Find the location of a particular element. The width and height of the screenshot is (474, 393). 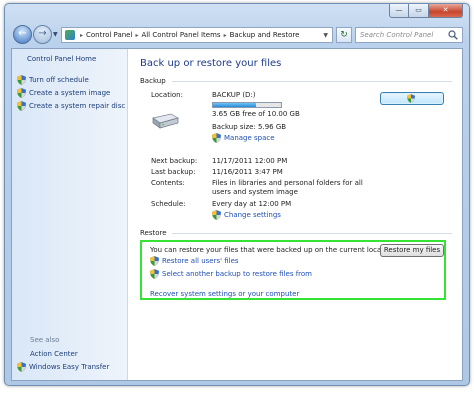

task-label: Create a system repair disc is located at coordinates (77, 106).